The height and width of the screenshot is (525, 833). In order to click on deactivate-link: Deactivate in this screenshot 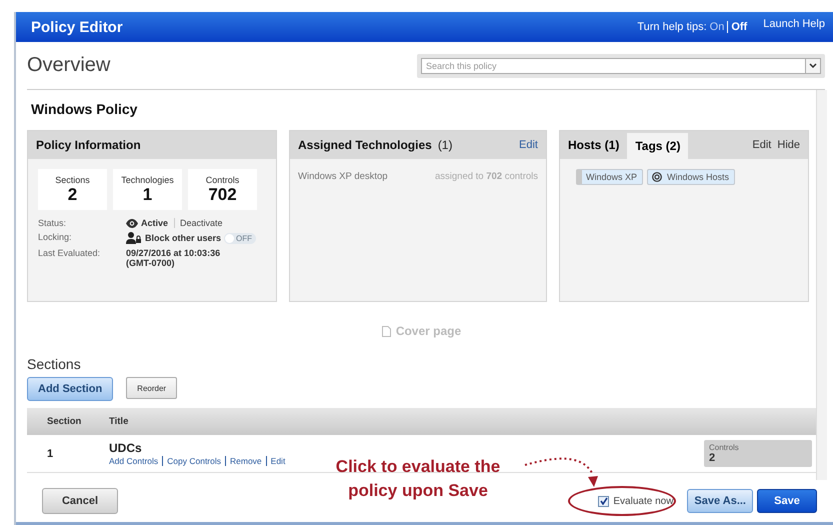, I will do `click(198, 223)`.